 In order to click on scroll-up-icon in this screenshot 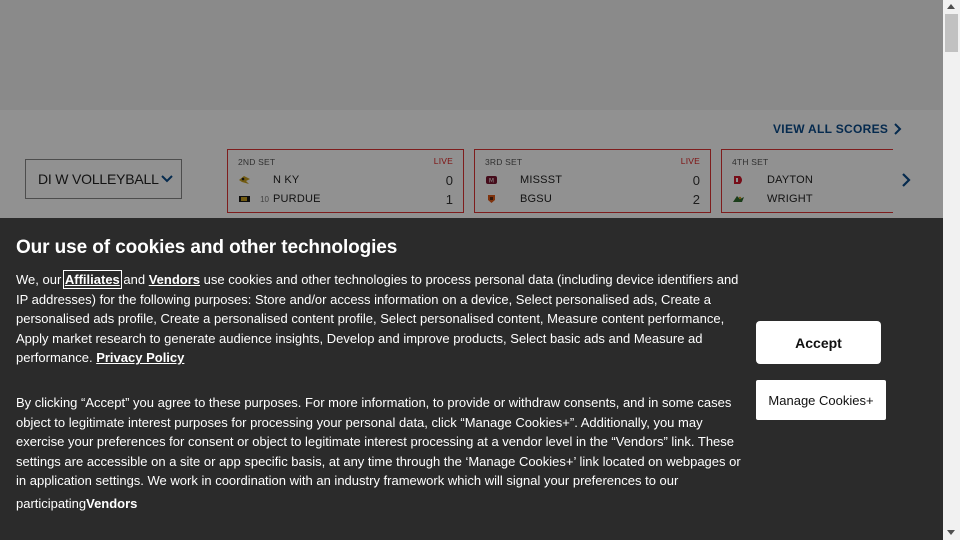, I will do `click(951, 6)`.